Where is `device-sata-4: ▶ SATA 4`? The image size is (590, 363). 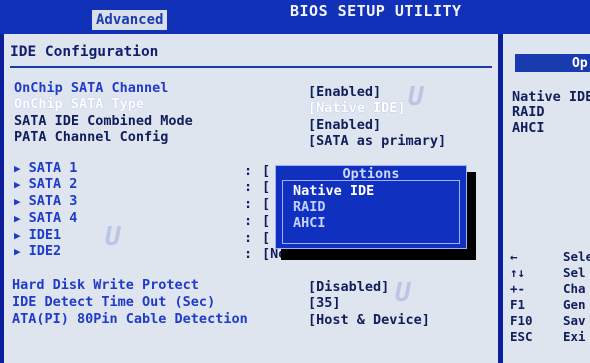
device-sata-4: ▶ SATA 4 is located at coordinates (45, 218).